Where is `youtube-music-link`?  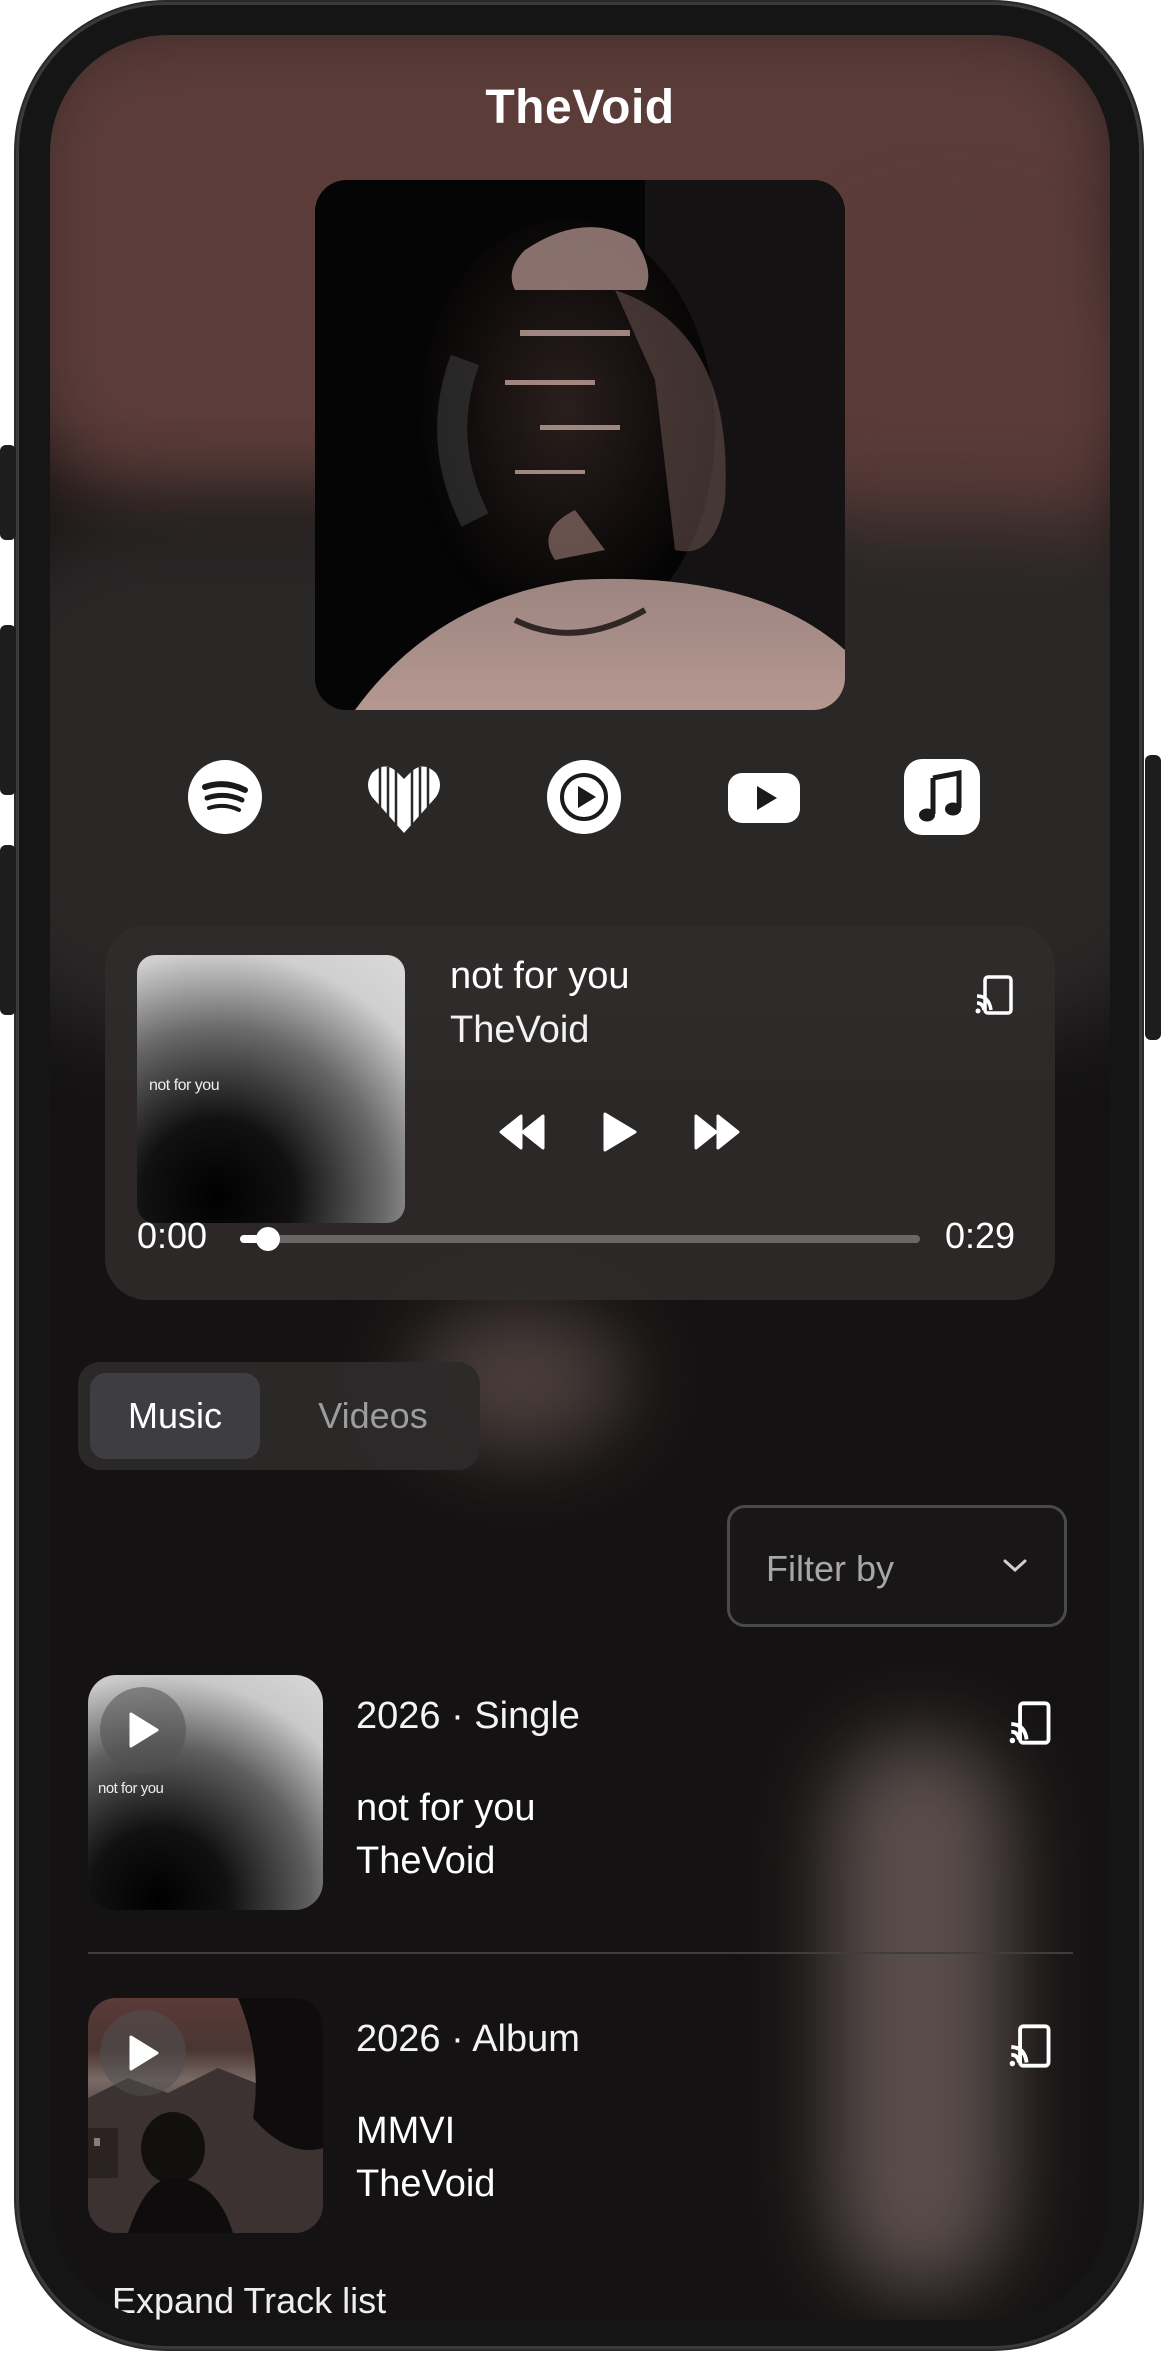 youtube-music-link is located at coordinates (584, 797).